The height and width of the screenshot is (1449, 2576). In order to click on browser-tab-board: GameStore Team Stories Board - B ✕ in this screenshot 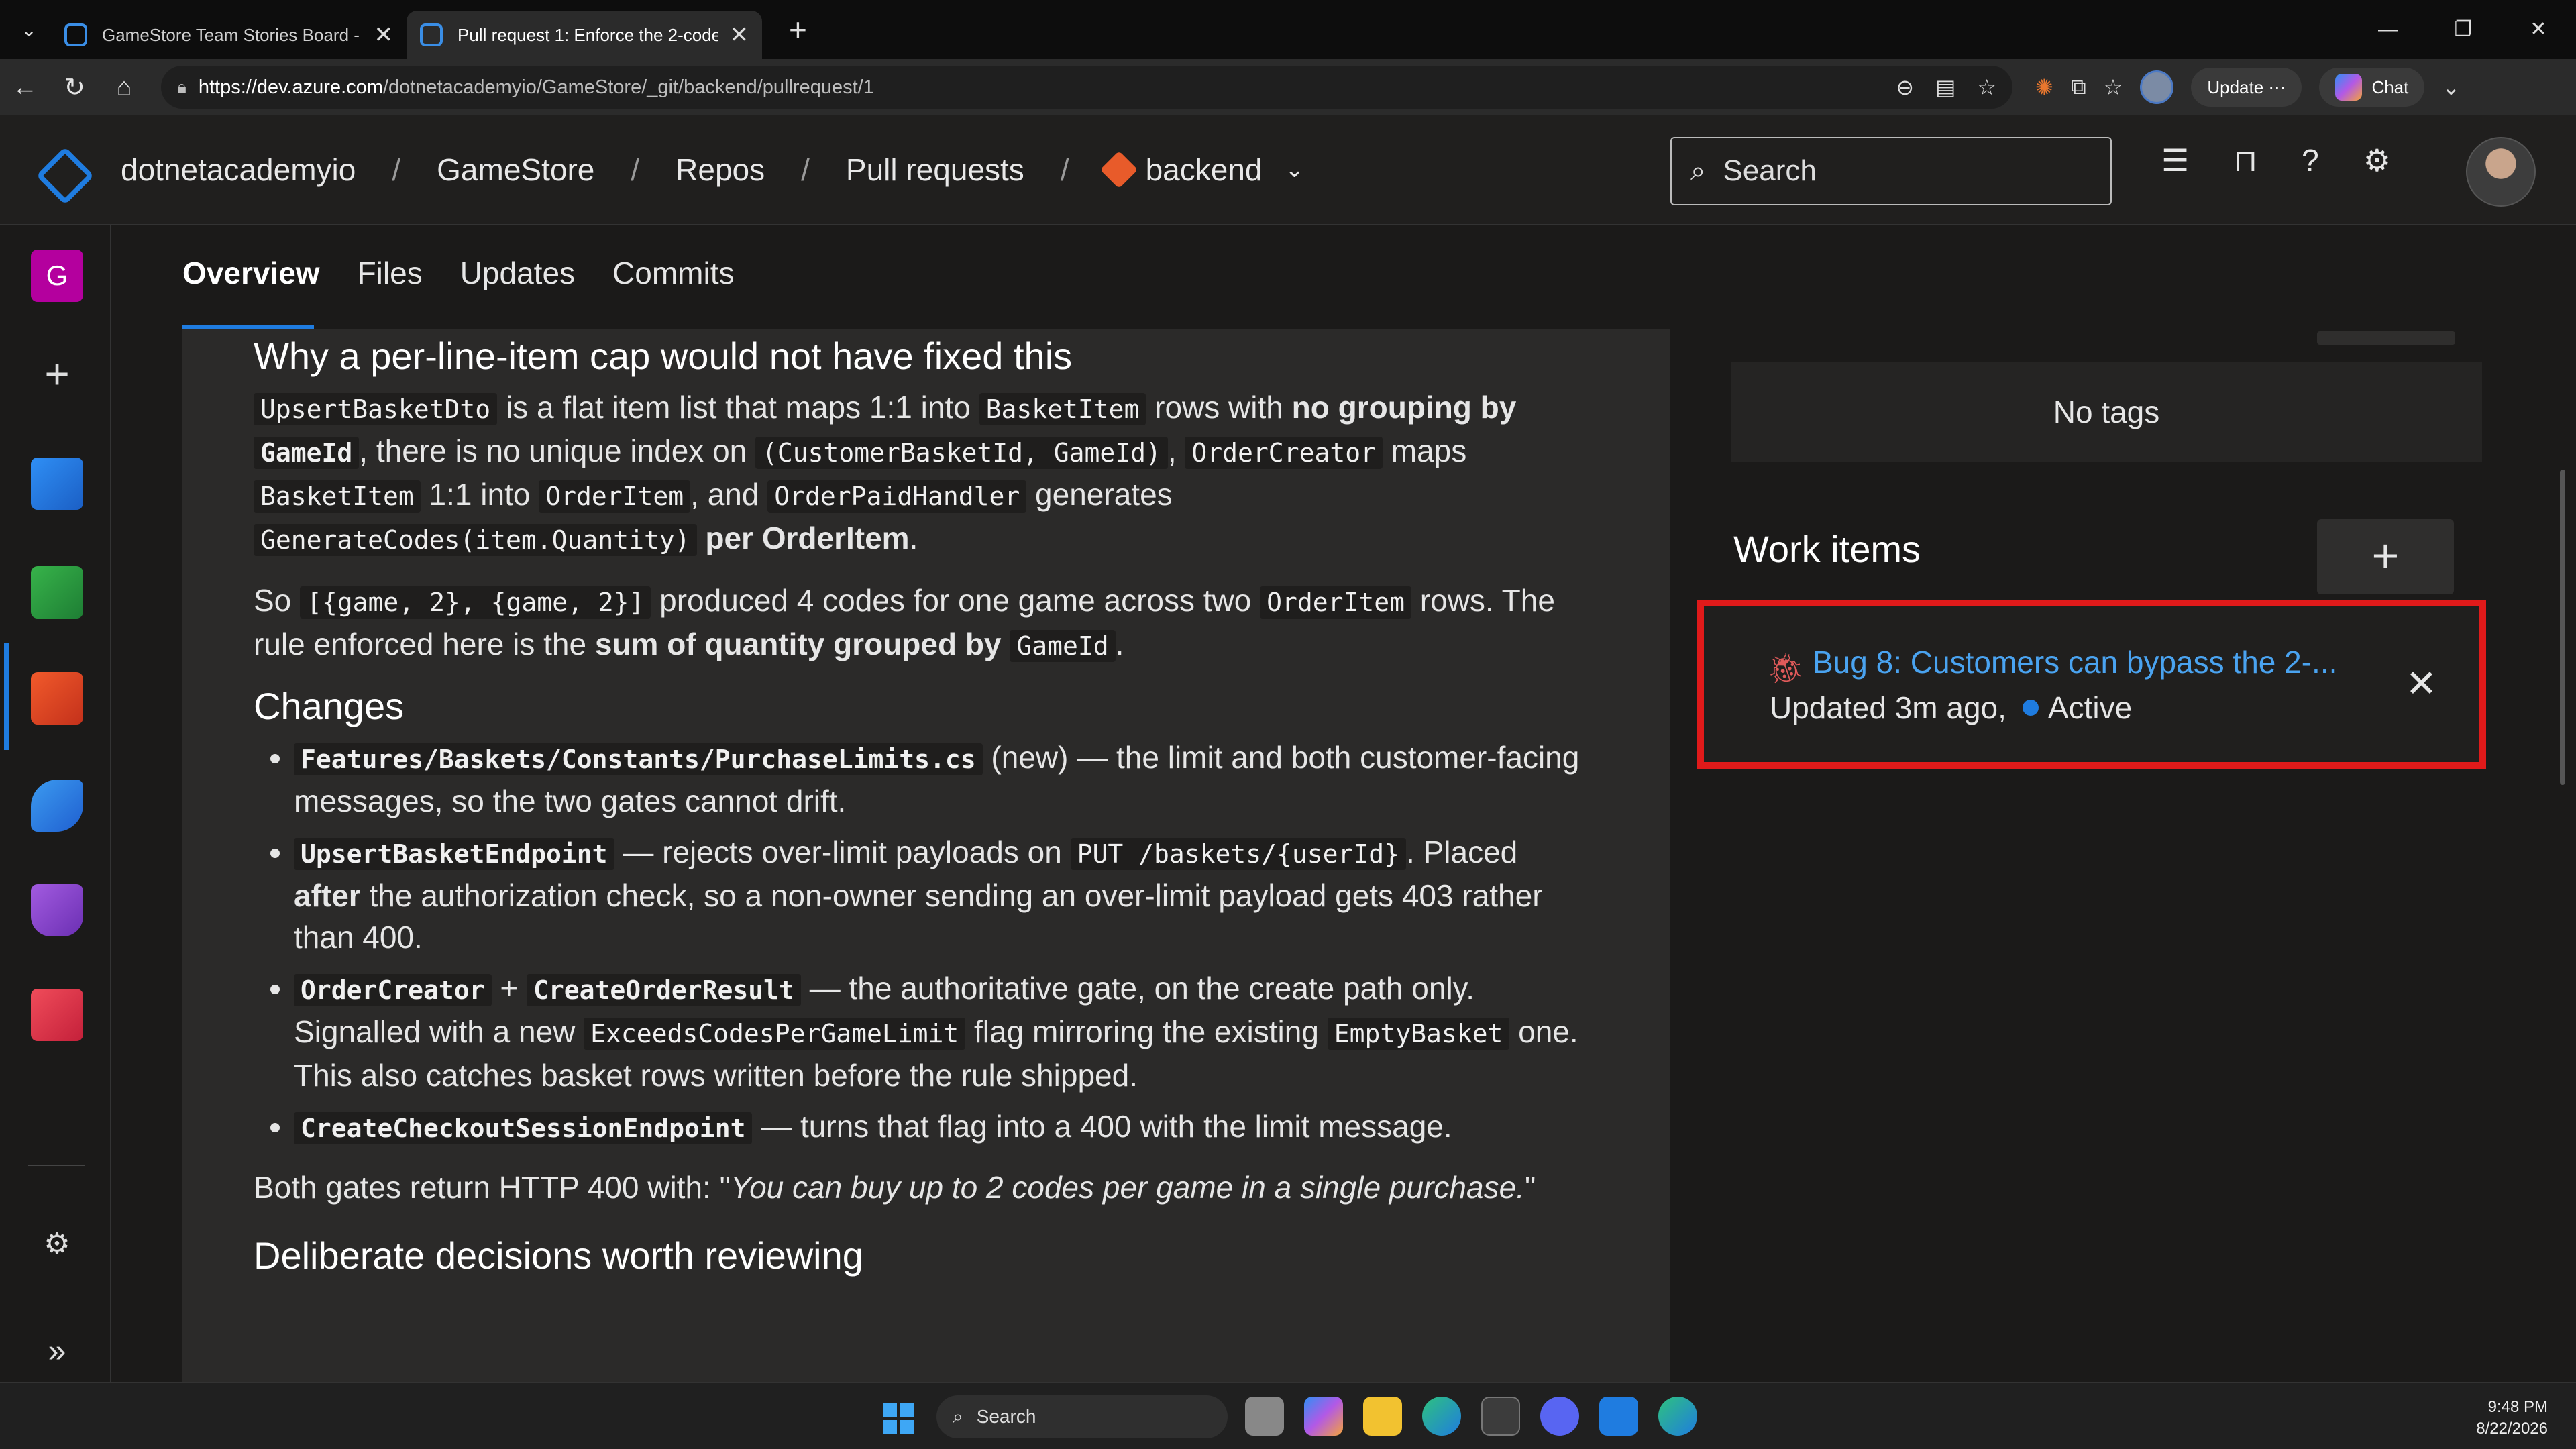, I will do `click(229, 35)`.